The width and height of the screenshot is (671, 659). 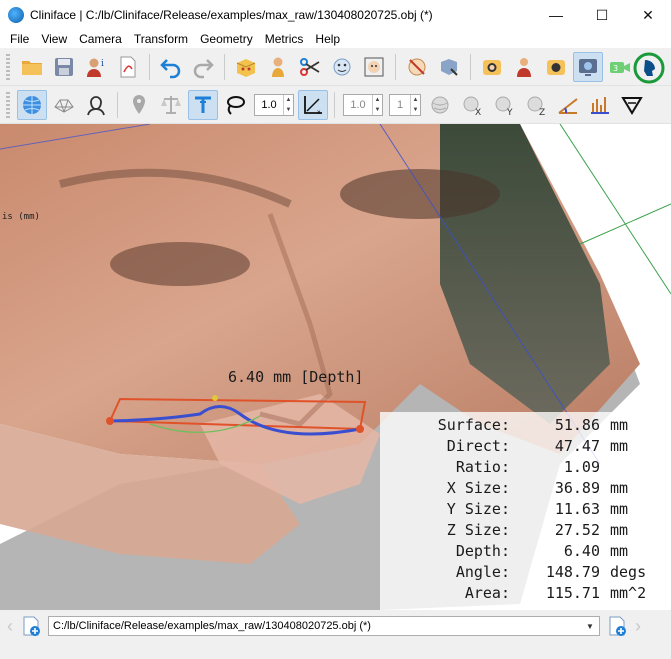 What do you see at coordinates (284, 39) in the screenshot?
I see `menu-metrics: Metrics` at bounding box center [284, 39].